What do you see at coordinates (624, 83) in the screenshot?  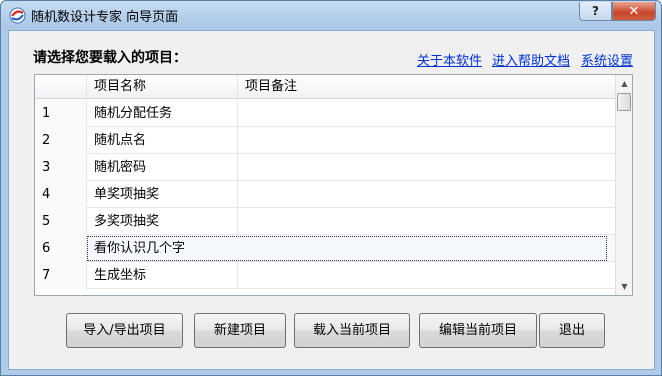 I see `scroll-up-arrow-icon: ▲` at bounding box center [624, 83].